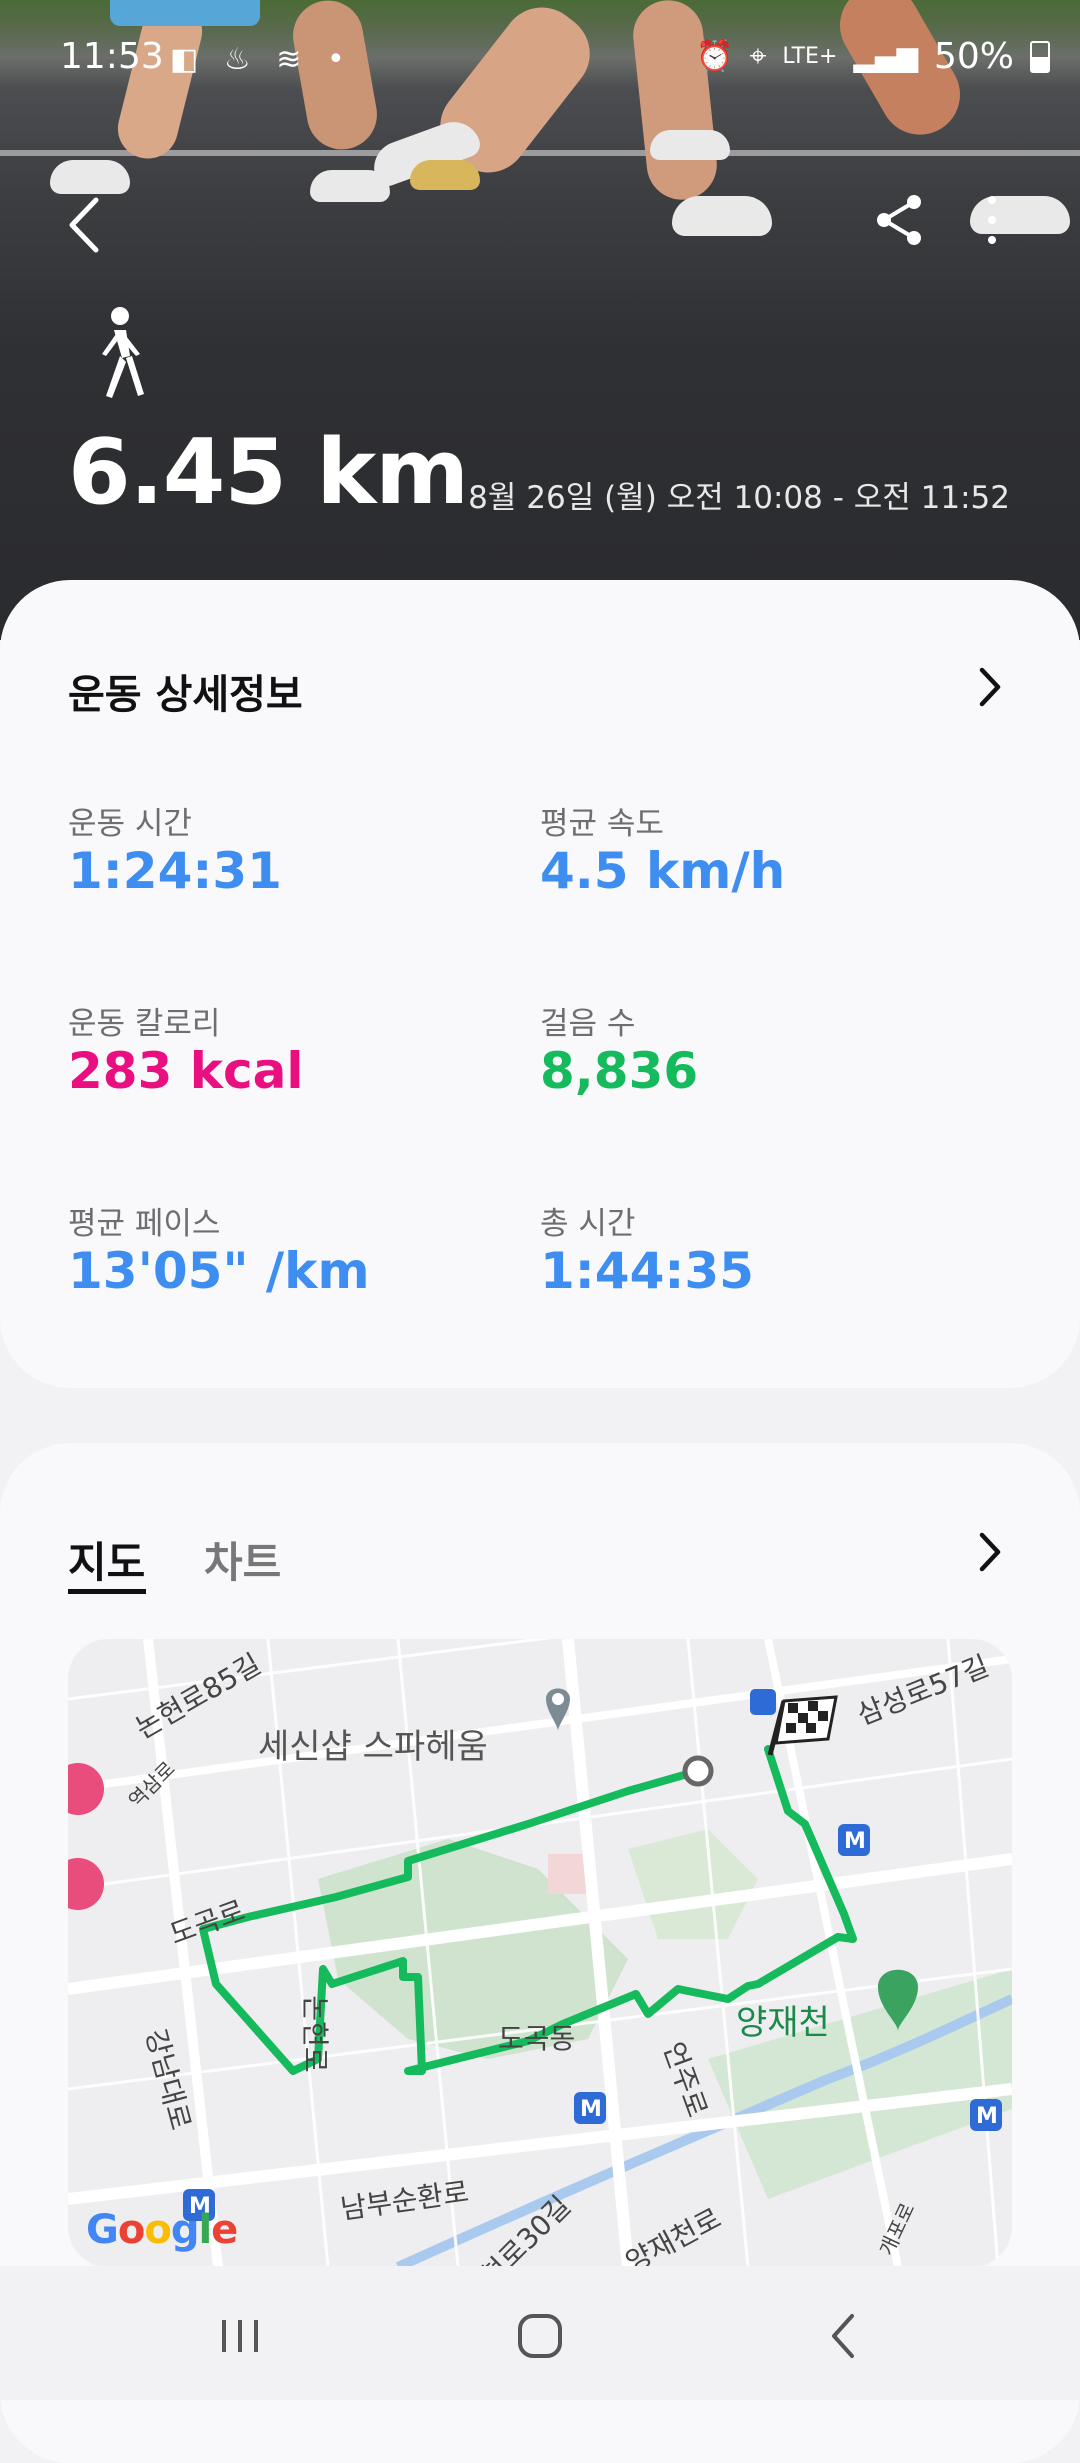  Describe the element at coordinates (185, 13) in the screenshot. I see `runner-shorts` at that location.